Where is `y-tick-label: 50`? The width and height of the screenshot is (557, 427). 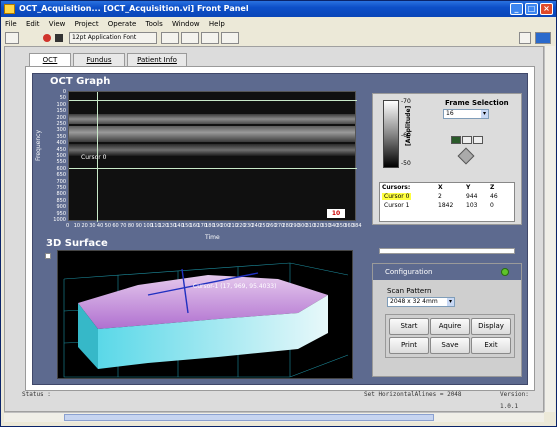
y-tick-label: 50 is located at coordinates (62, 98).